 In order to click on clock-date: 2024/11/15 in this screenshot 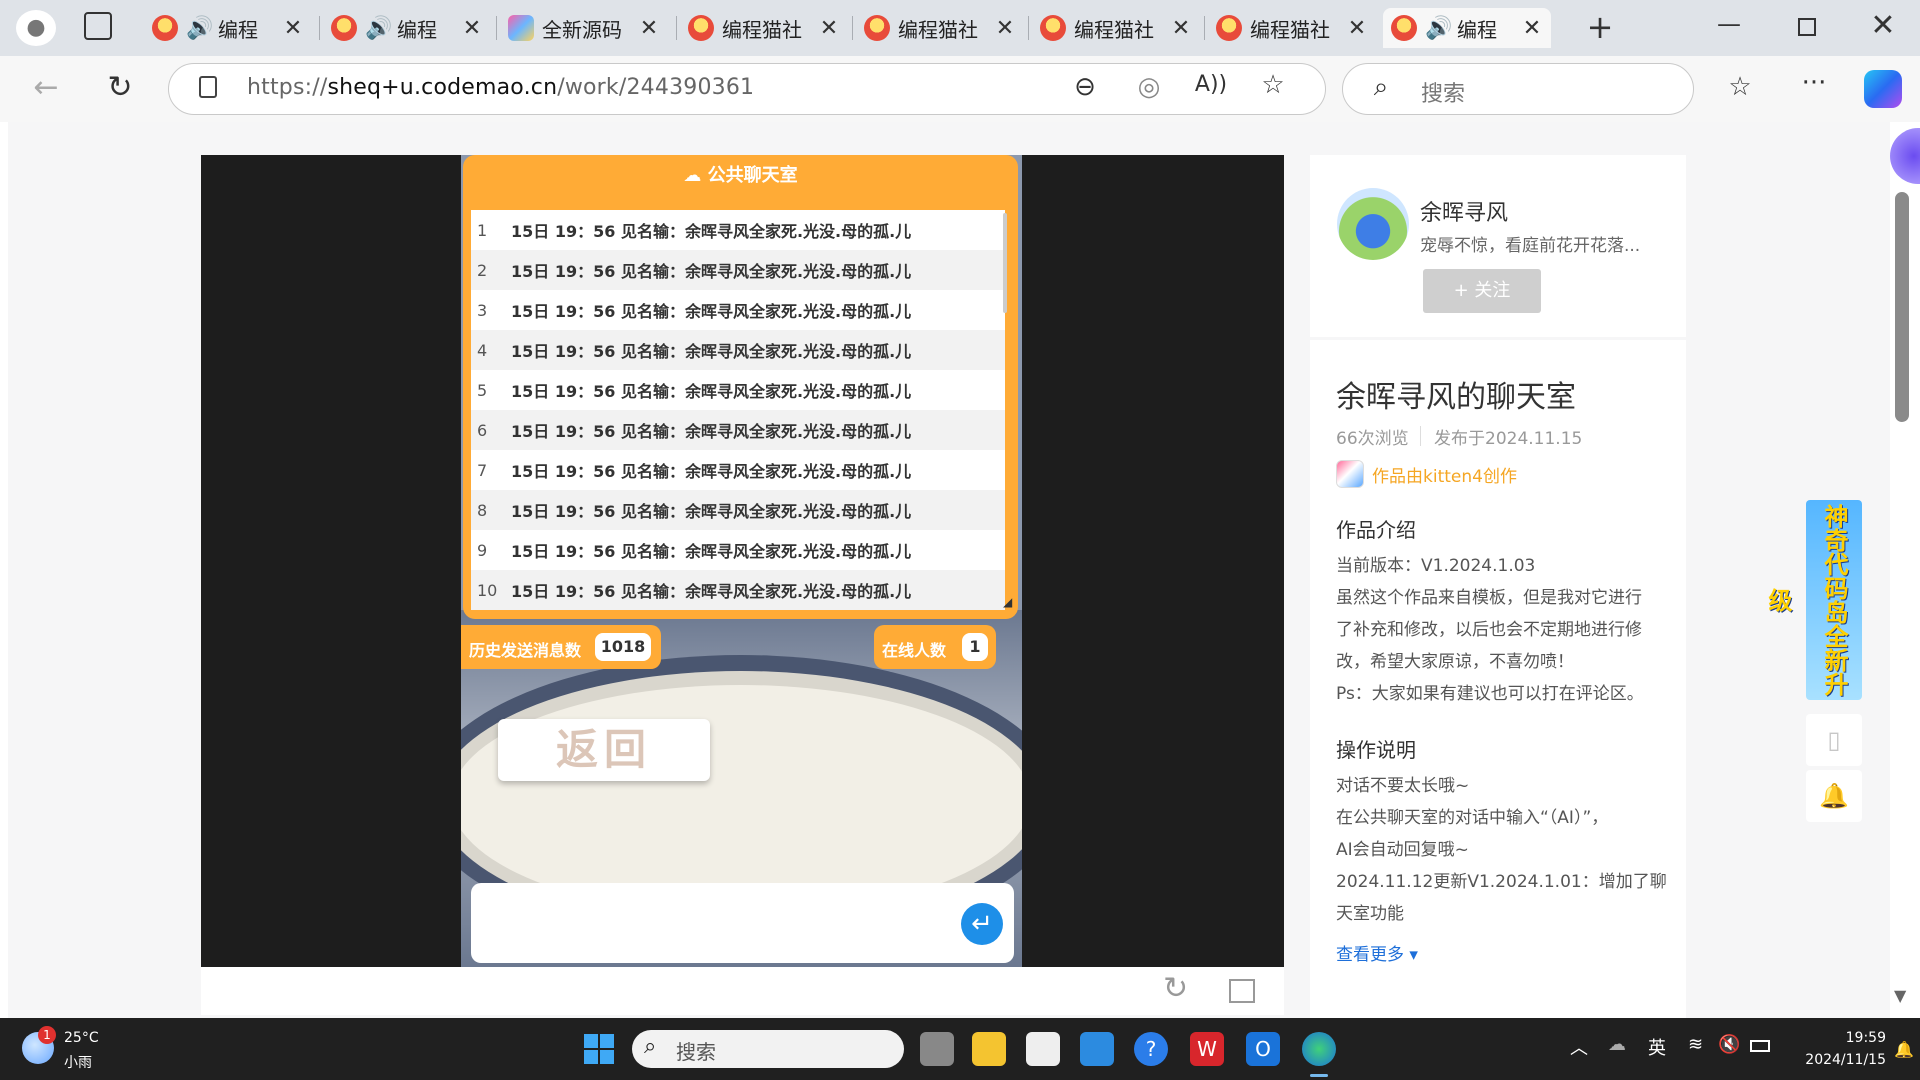, I will do `click(1838, 1060)`.